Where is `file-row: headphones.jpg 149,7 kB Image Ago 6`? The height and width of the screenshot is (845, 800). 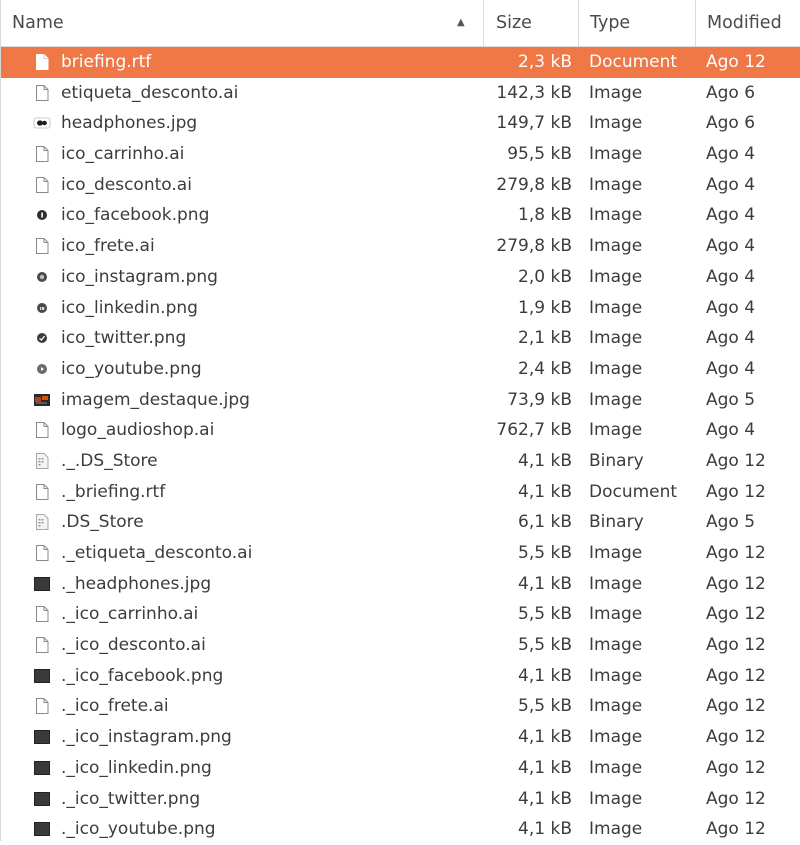 file-row: headphones.jpg 149,7 kB Image Ago 6 is located at coordinates (400, 123).